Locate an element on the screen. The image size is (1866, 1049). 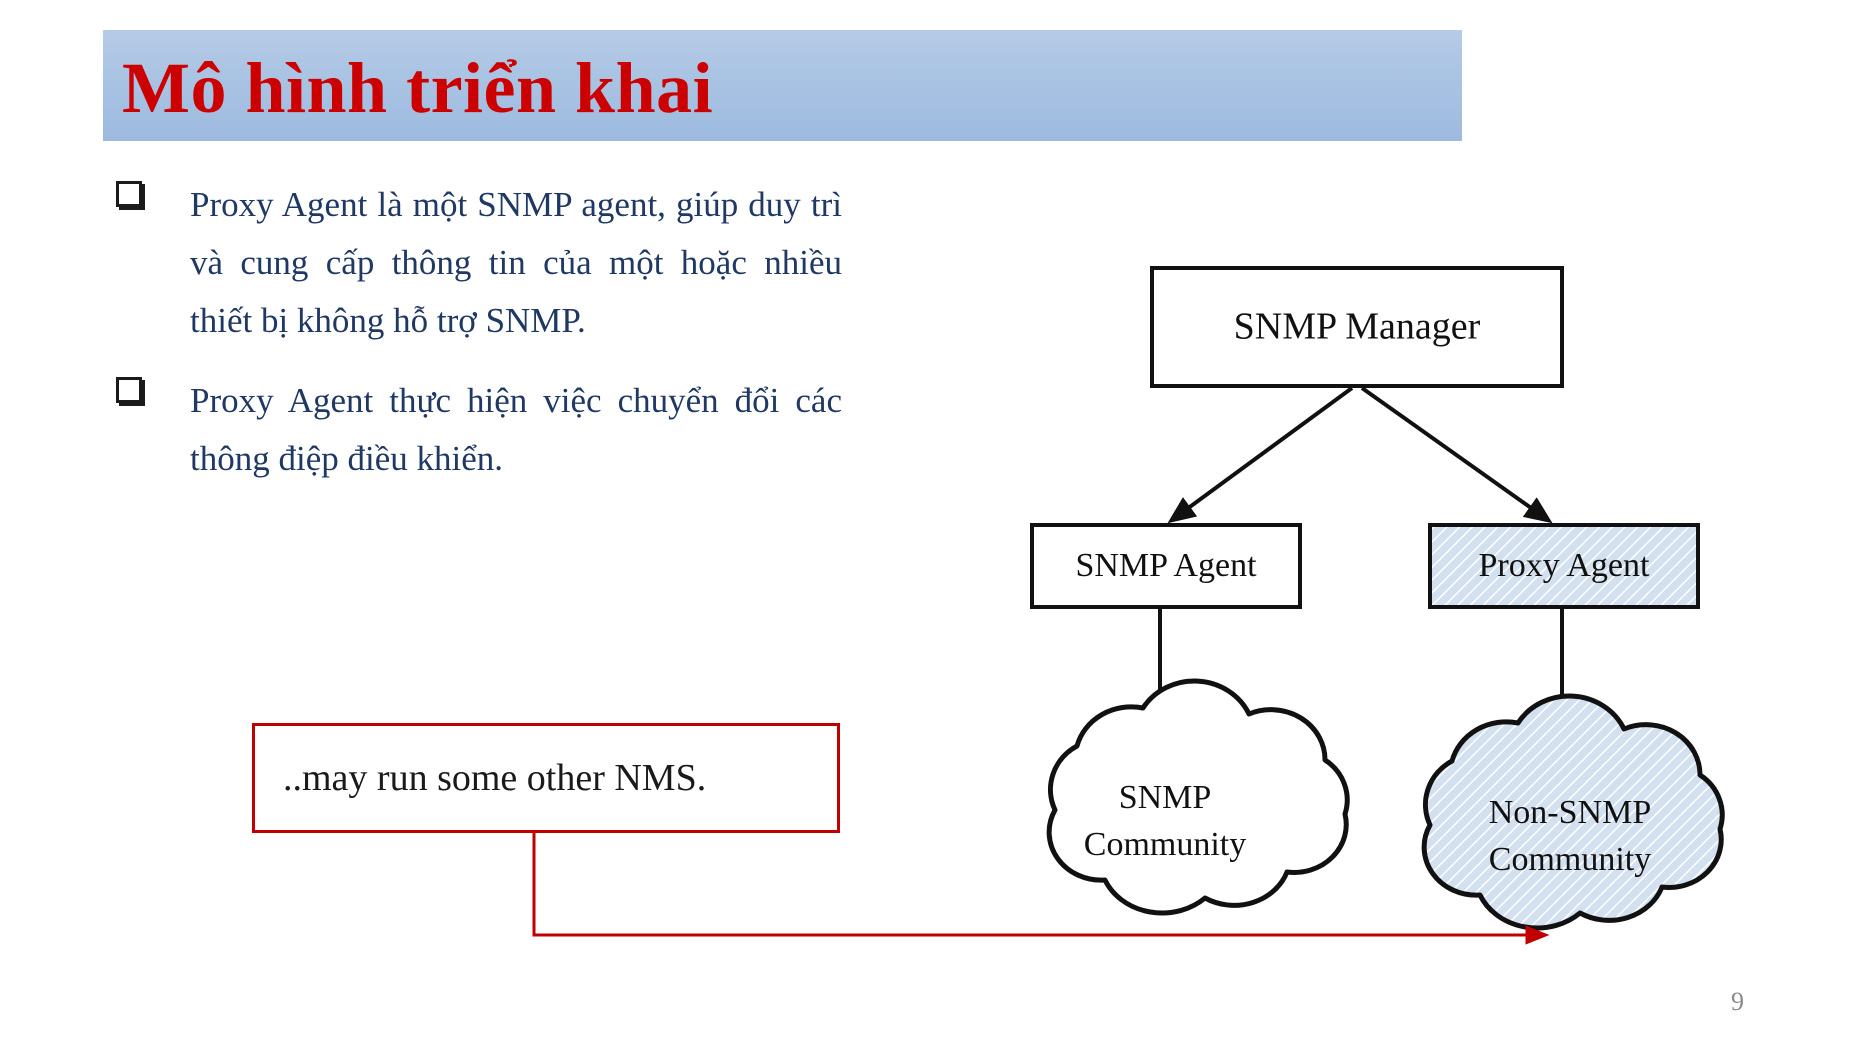
node-non-snmp-community-cloud: Non-SNMP Community is located at coordinates (1573, 812).